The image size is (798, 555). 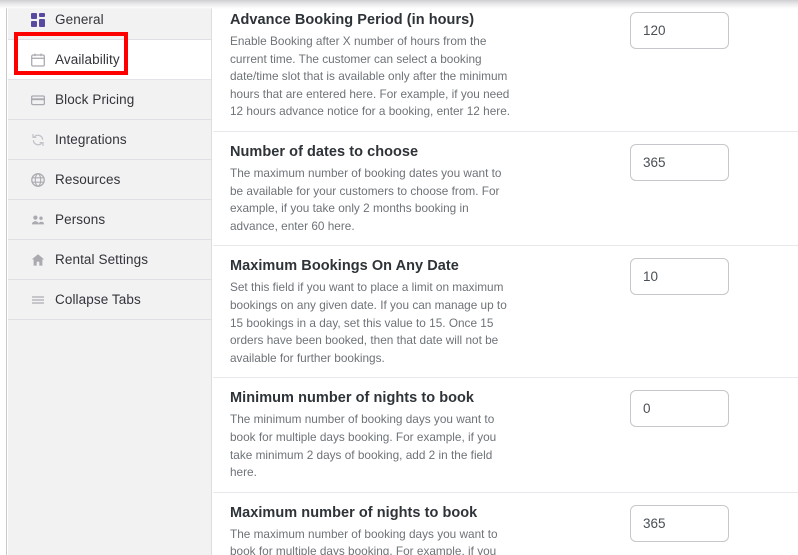 What do you see at coordinates (354, 512) in the screenshot?
I see `setting-title: Maximum number of nights to book` at bounding box center [354, 512].